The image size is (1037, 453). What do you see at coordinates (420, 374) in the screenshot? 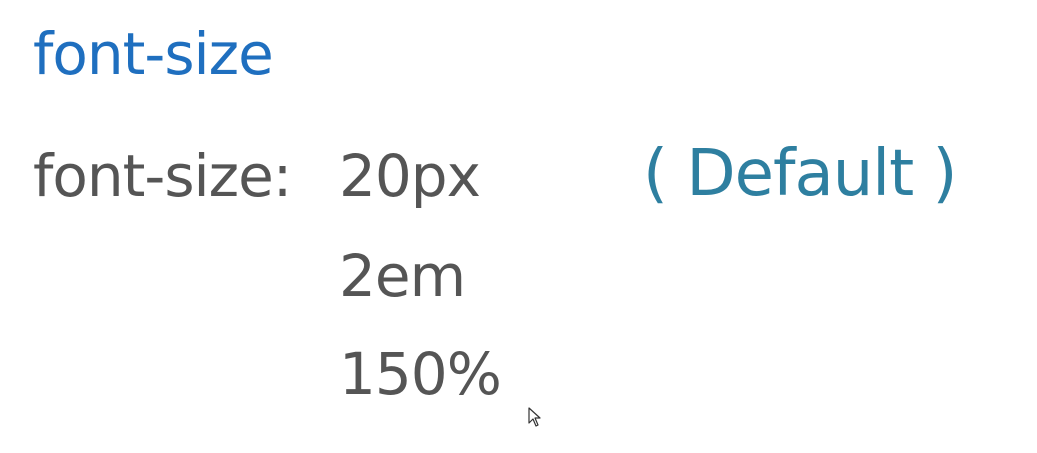
I see `value-item: 150%` at bounding box center [420, 374].